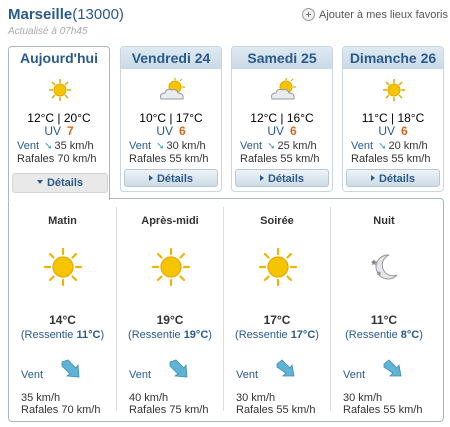 The width and height of the screenshot is (450, 427). Describe the element at coordinates (70, 131) in the screenshot. I see `uv-value: 7` at that location.